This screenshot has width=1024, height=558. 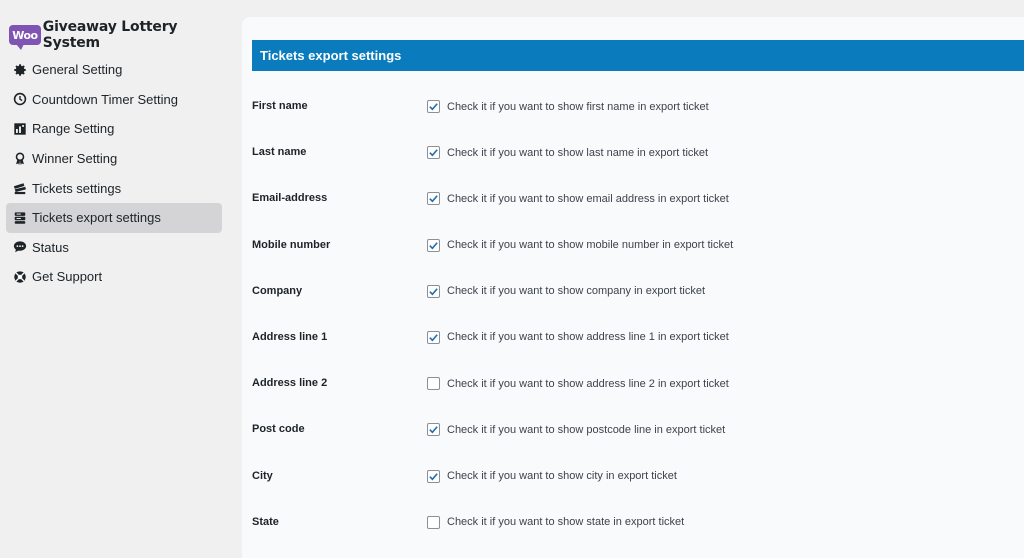 What do you see at coordinates (20, 159) in the screenshot?
I see `award-icon` at bounding box center [20, 159].